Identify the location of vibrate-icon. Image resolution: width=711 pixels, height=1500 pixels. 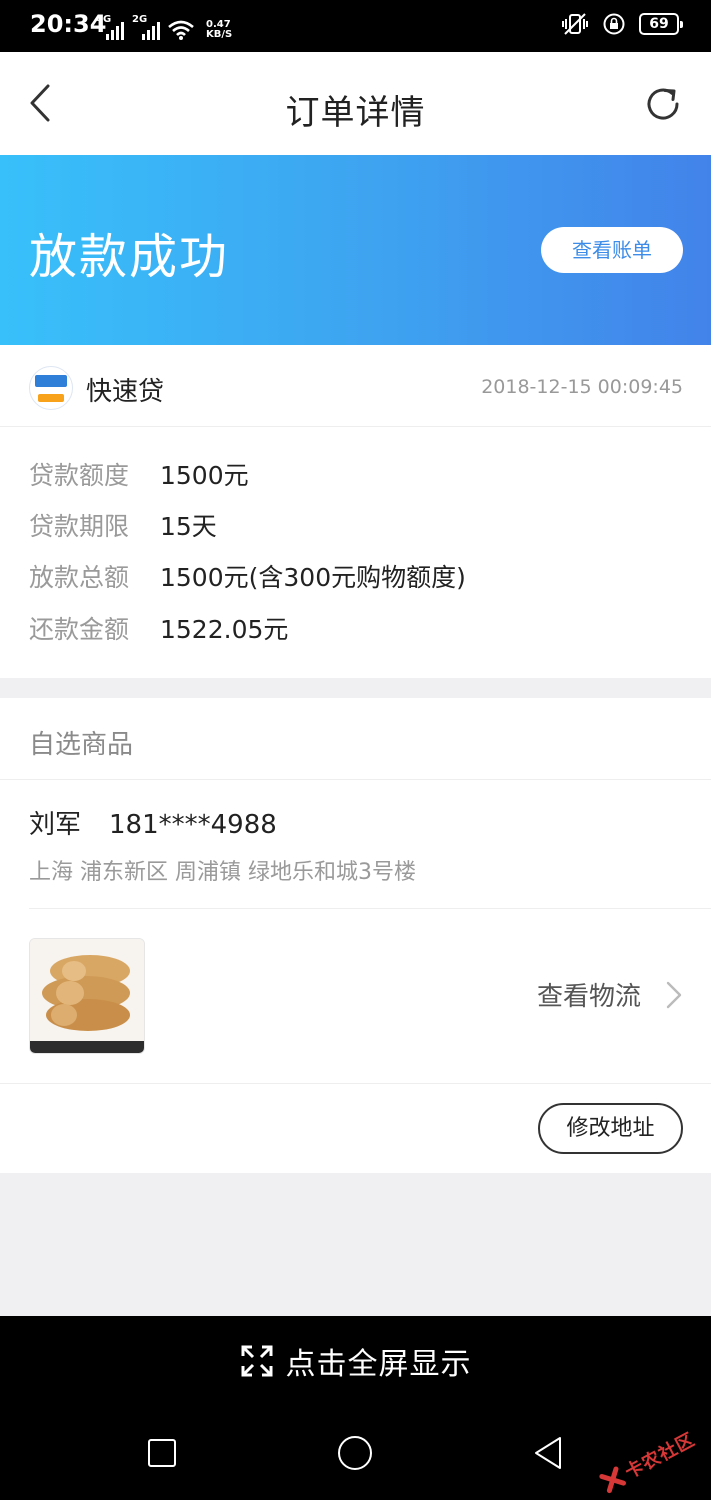
(575, 24).